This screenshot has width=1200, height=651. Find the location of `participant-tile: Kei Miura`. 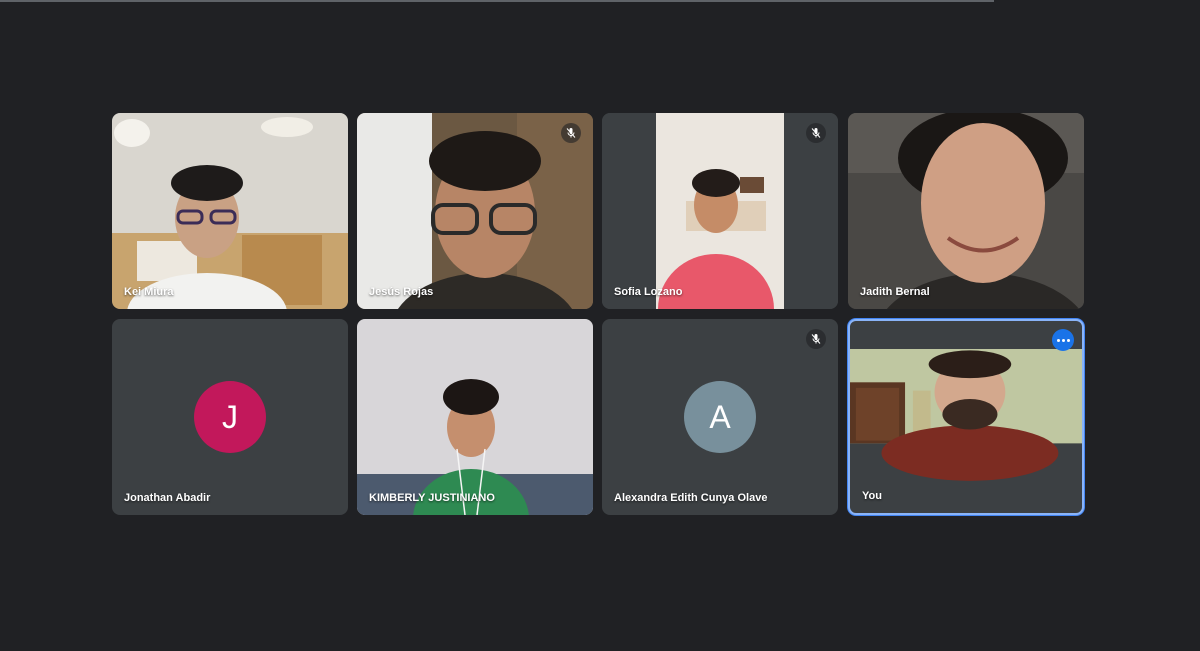

participant-tile: Kei Miura is located at coordinates (230, 211).